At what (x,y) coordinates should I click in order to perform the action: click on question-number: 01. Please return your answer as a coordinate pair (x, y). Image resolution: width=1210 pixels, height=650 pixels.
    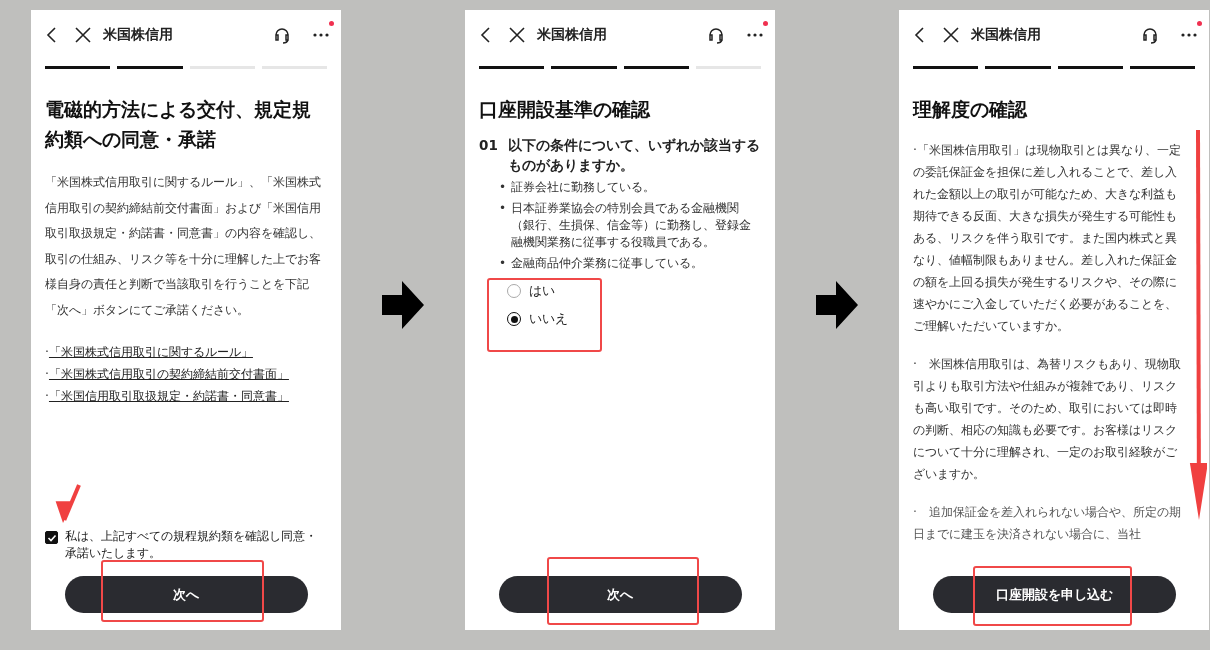
    Looking at the image, I should click on (488, 145).